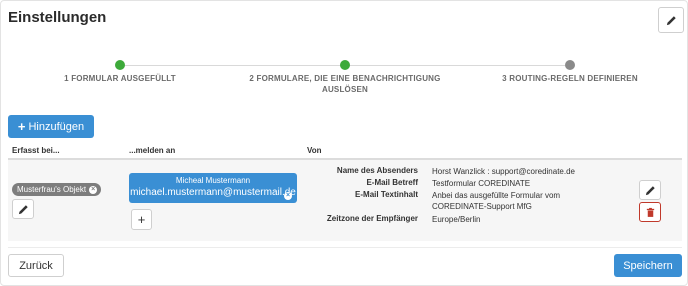 The image size is (688, 286). I want to click on object-chip: Musterfrau's Objekt ×, so click(57, 189).